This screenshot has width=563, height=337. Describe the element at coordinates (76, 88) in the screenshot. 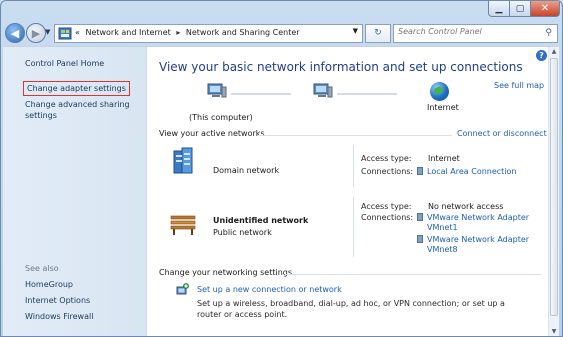

I see `sidebar-item-change-adapter-settings: Change adapter settings` at that location.